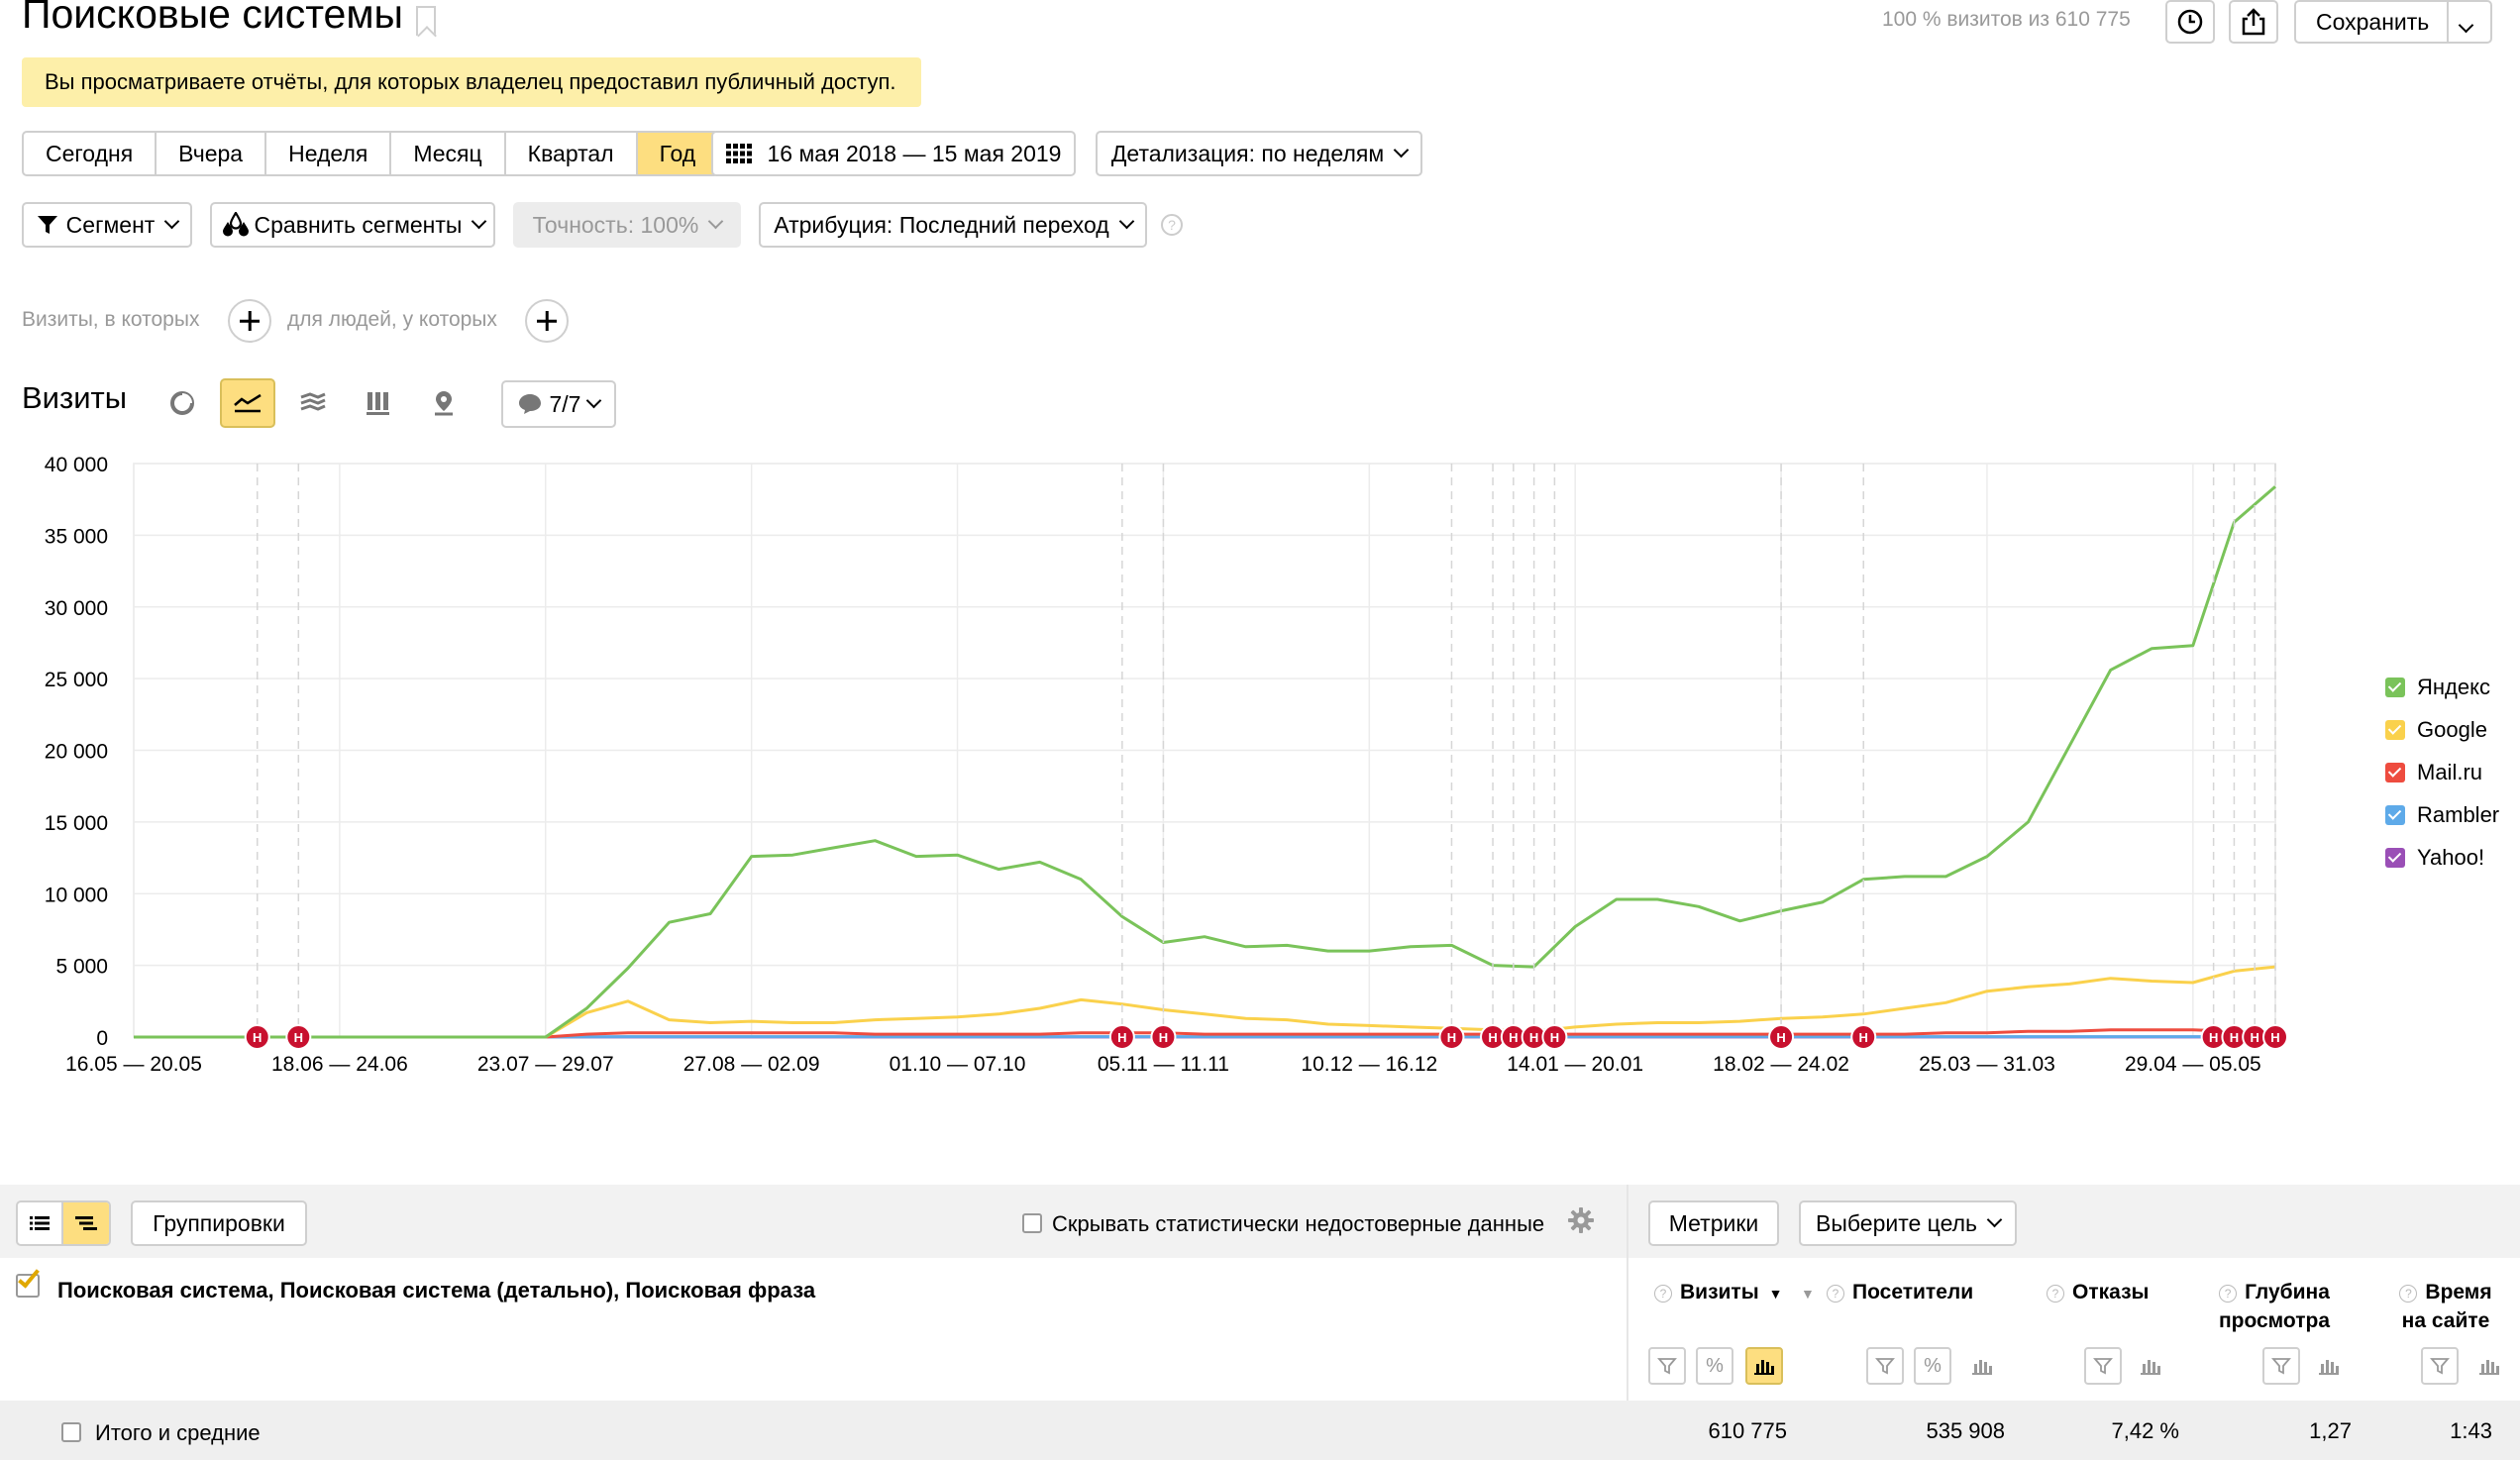 This screenshot has width=2520, height=1460. I want to click on column-depth: ? Глубина просмотра, so click(2274, 1306).